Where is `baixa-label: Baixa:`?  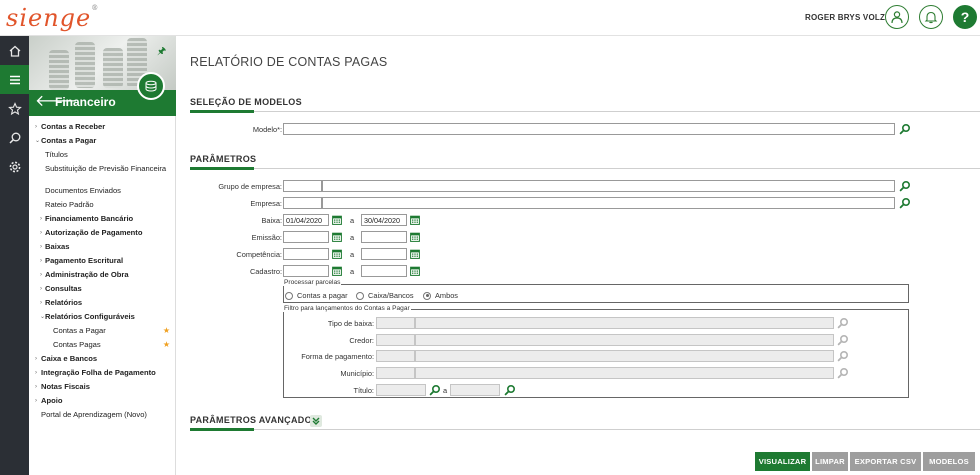
baixa-label: Baixa: is located at coordinates (271, 220).